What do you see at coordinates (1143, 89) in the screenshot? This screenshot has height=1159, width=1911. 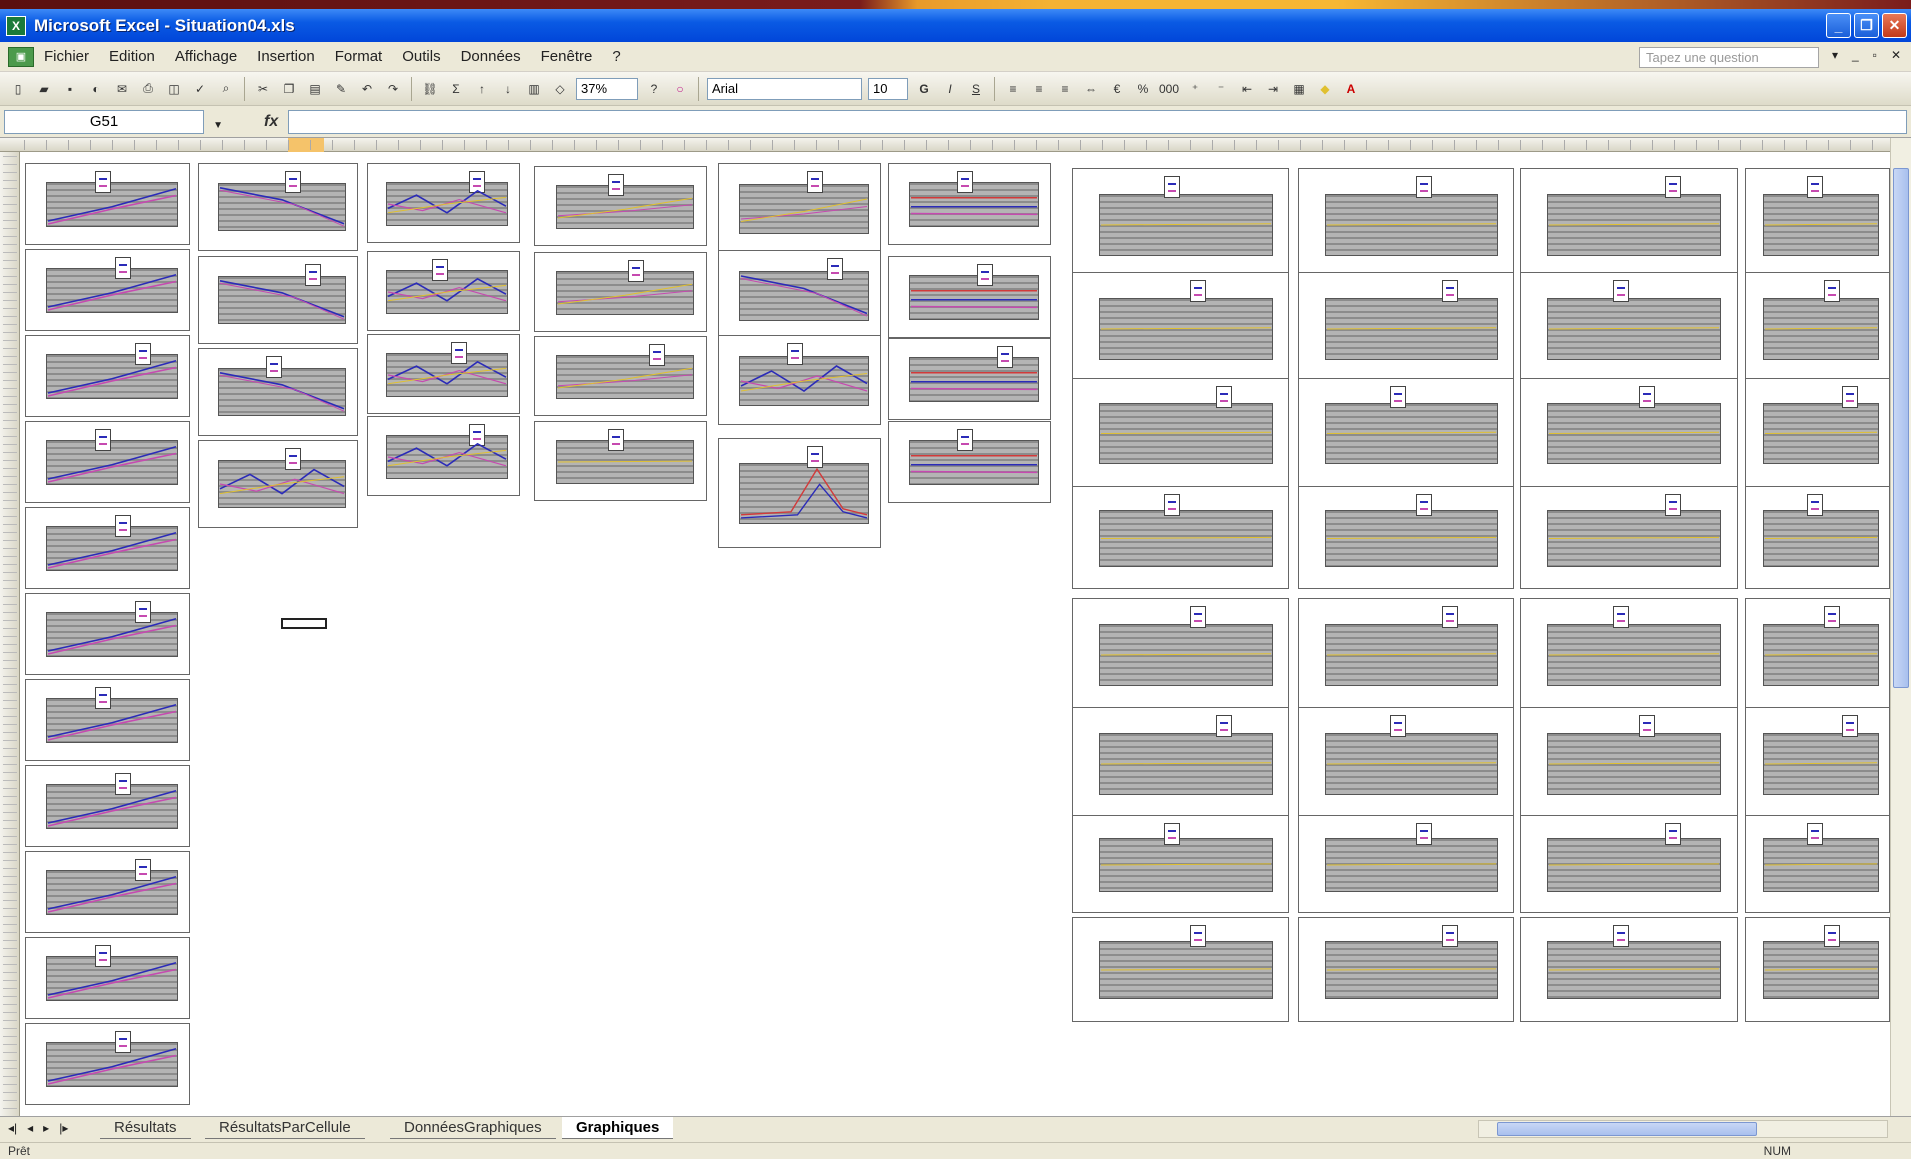 I see `percent-icon: %` at bounding box center [1143, 89].